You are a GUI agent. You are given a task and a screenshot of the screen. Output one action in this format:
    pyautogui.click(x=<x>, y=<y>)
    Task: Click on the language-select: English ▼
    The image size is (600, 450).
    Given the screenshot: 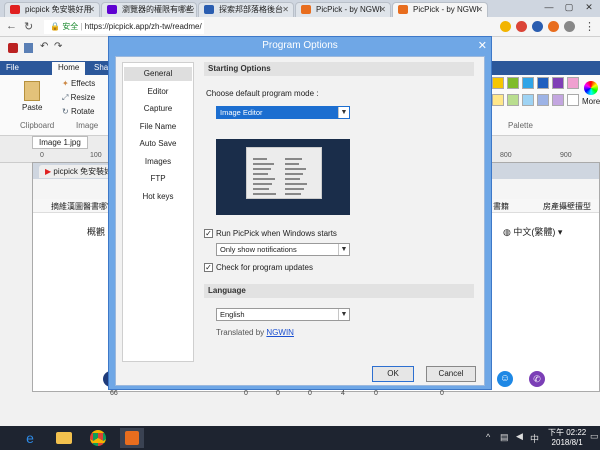 What is the action you would take?
    pyautogui.click(x=283, y=314)
    